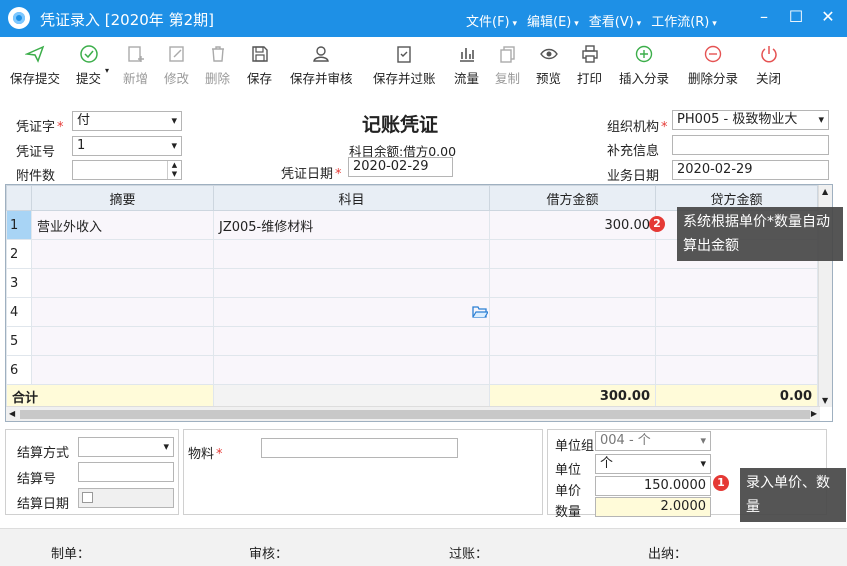 The height and width of the screenshot is (566, 847). What do you see at coordinates (750, 145) in the screenshot?
I see `extra-info-field` at bounding box center [750, 145].